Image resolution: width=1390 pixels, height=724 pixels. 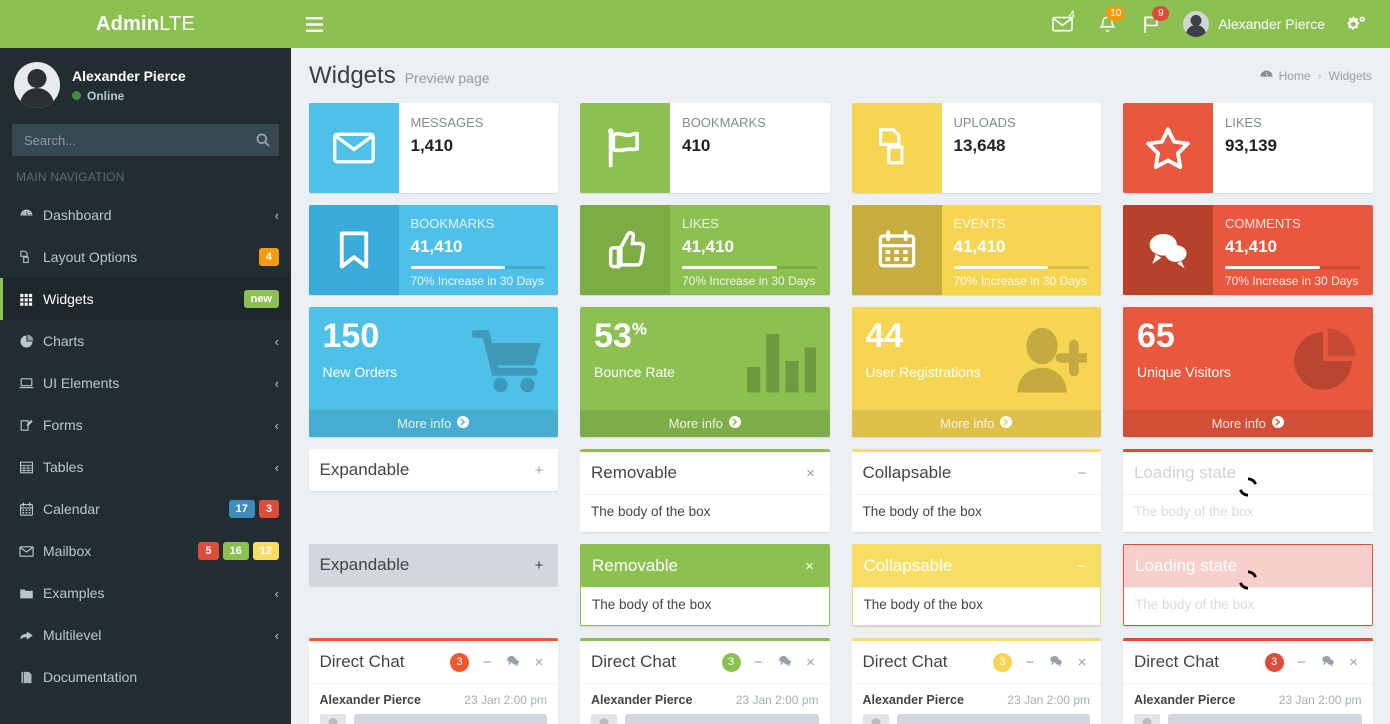 I want to click on navbar-notifications-button: 10, so click(x=1107, y=24).